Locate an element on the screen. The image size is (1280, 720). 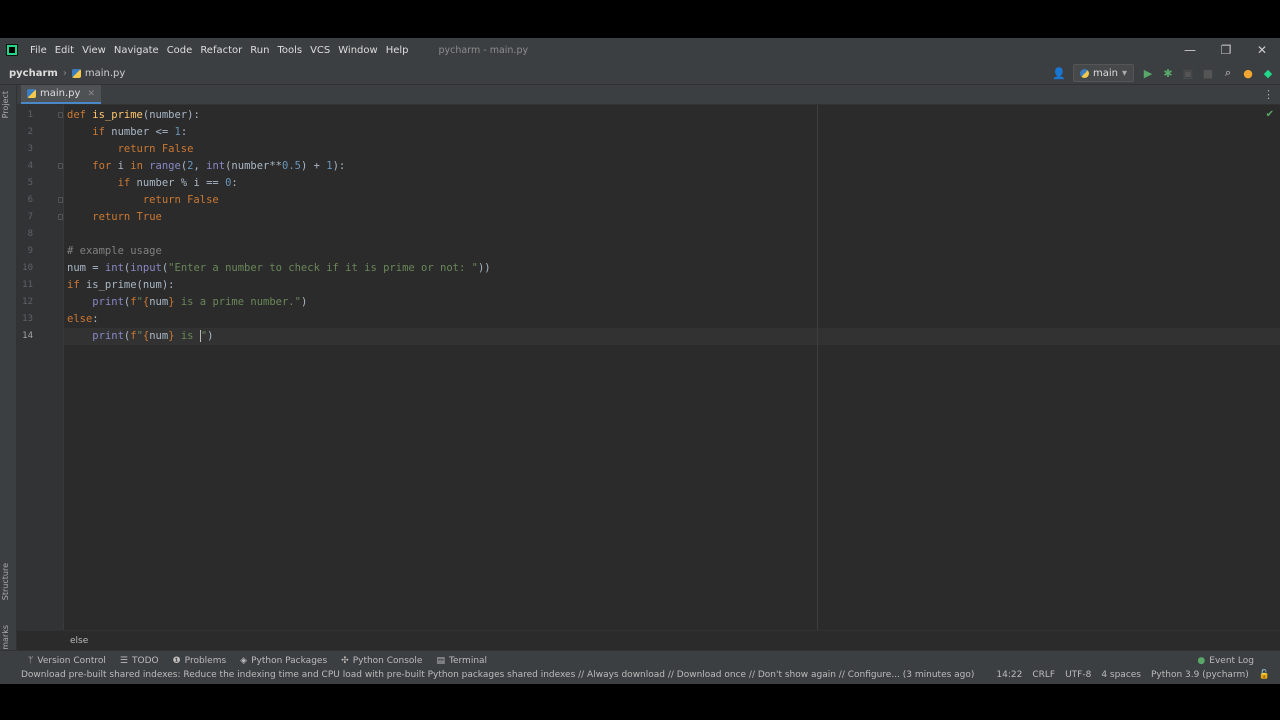
info-icon: ❶ is located at coordinates (176, 661).